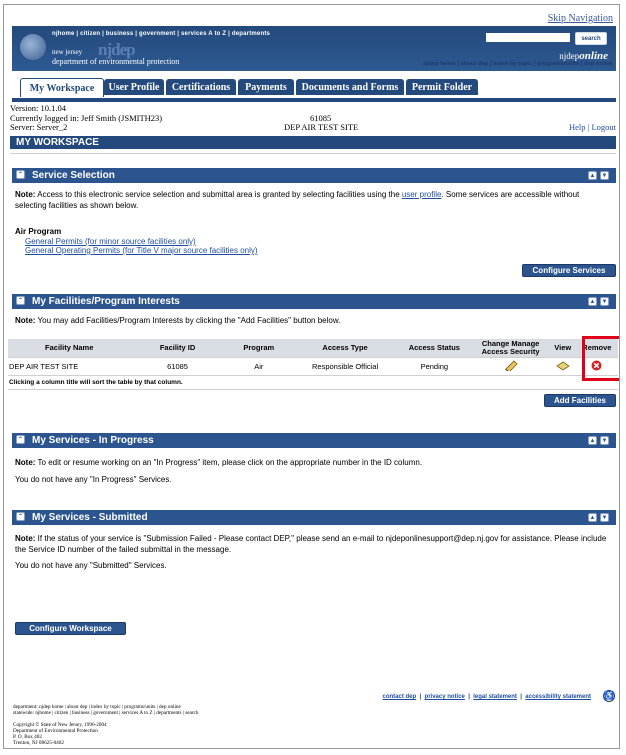 Image resolution: width=626 pixels, height=755 pixels. I want to click on facility-id-cell: 61085, so click(177, 366).